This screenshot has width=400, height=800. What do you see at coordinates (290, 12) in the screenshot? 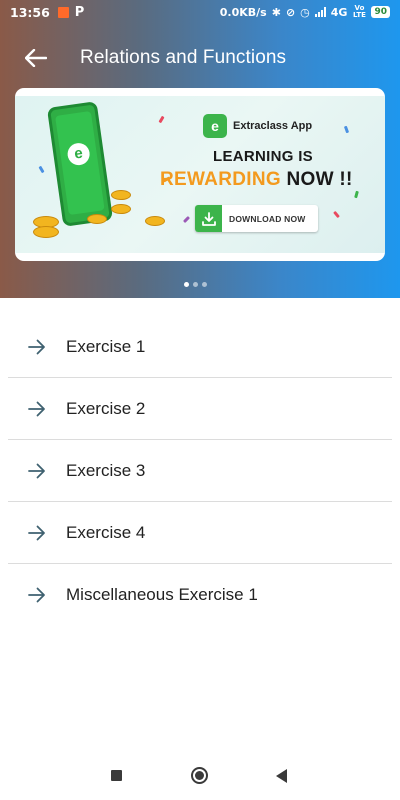
I see `mute-icon: ⊘` at bounding box center [290, 12].